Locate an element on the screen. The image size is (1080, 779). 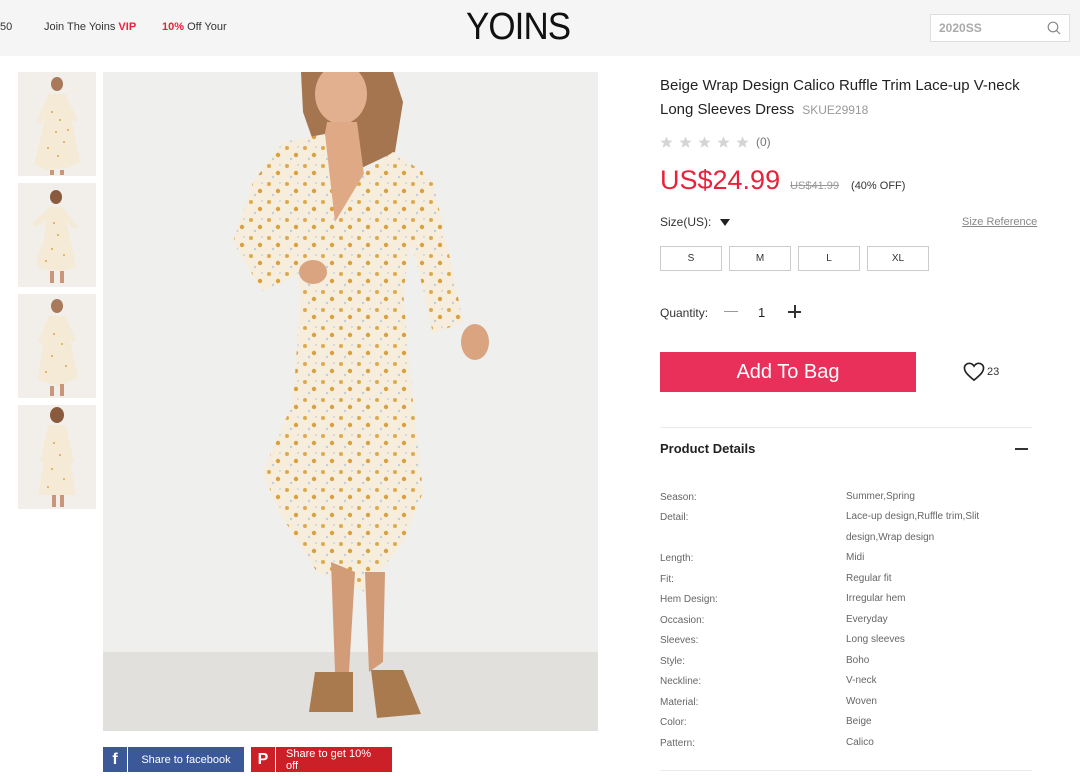
wishlist-button: 23 is located at coordinates (981, 372).